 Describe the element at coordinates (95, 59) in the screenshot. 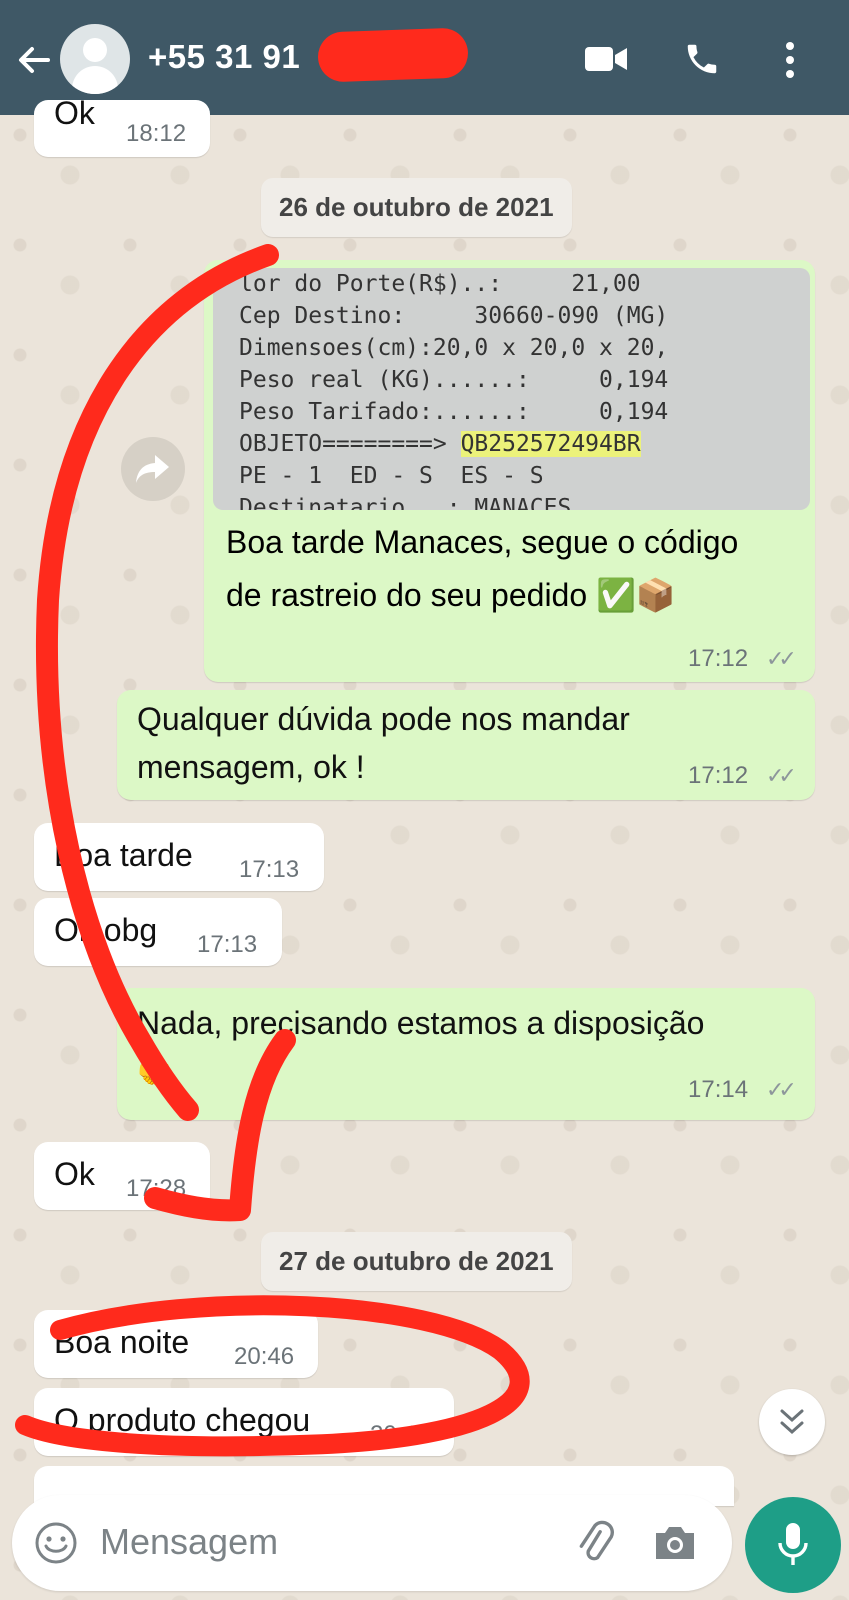

I see `avatar` at that location.